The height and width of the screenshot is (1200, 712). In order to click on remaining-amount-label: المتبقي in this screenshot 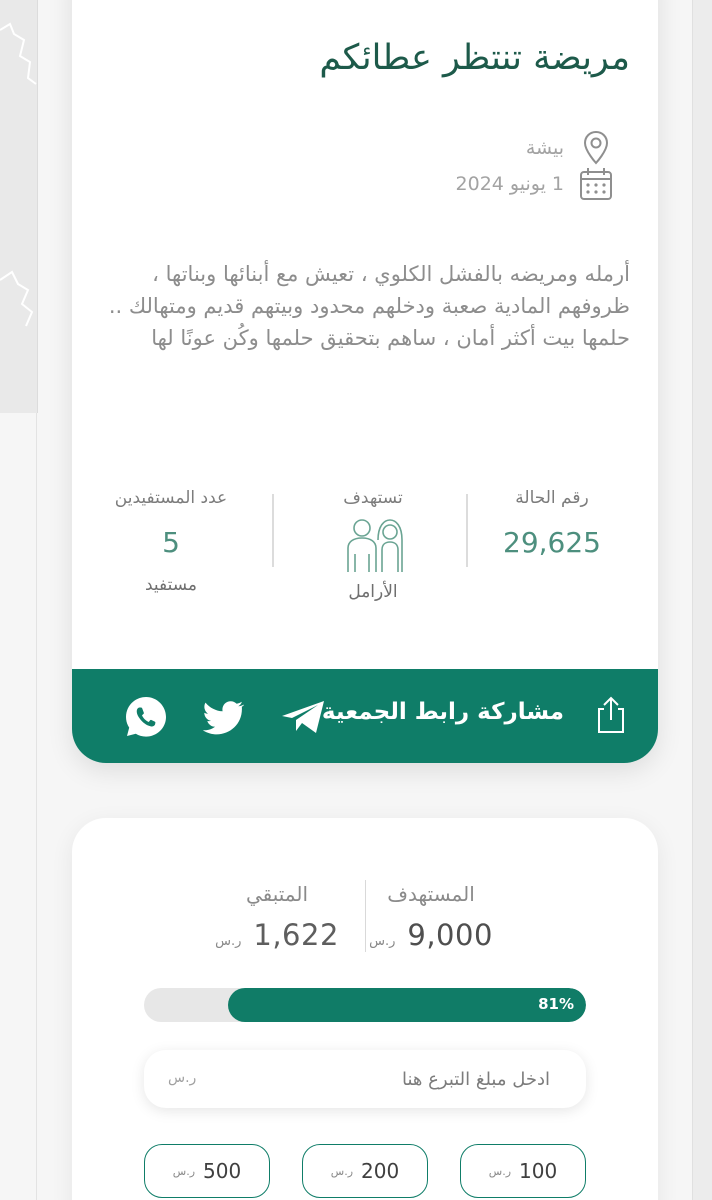, I will do `click(277, 894)`.